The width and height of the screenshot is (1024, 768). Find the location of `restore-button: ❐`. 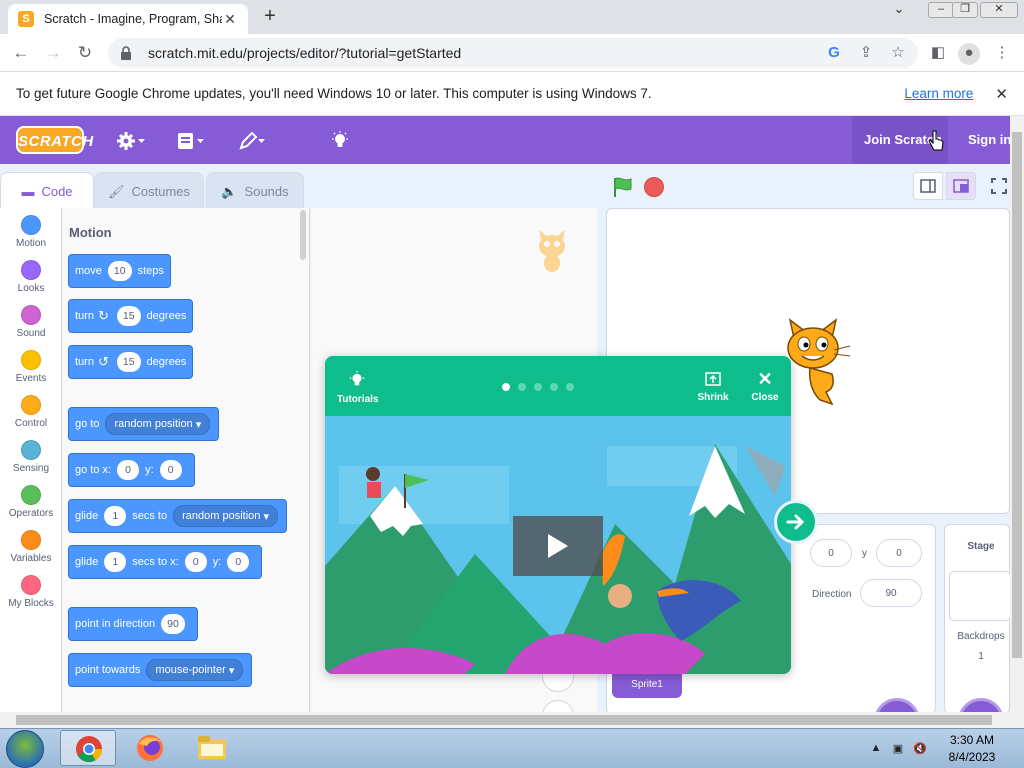

restore-button: ❐ is located at coordinates (965, 10).